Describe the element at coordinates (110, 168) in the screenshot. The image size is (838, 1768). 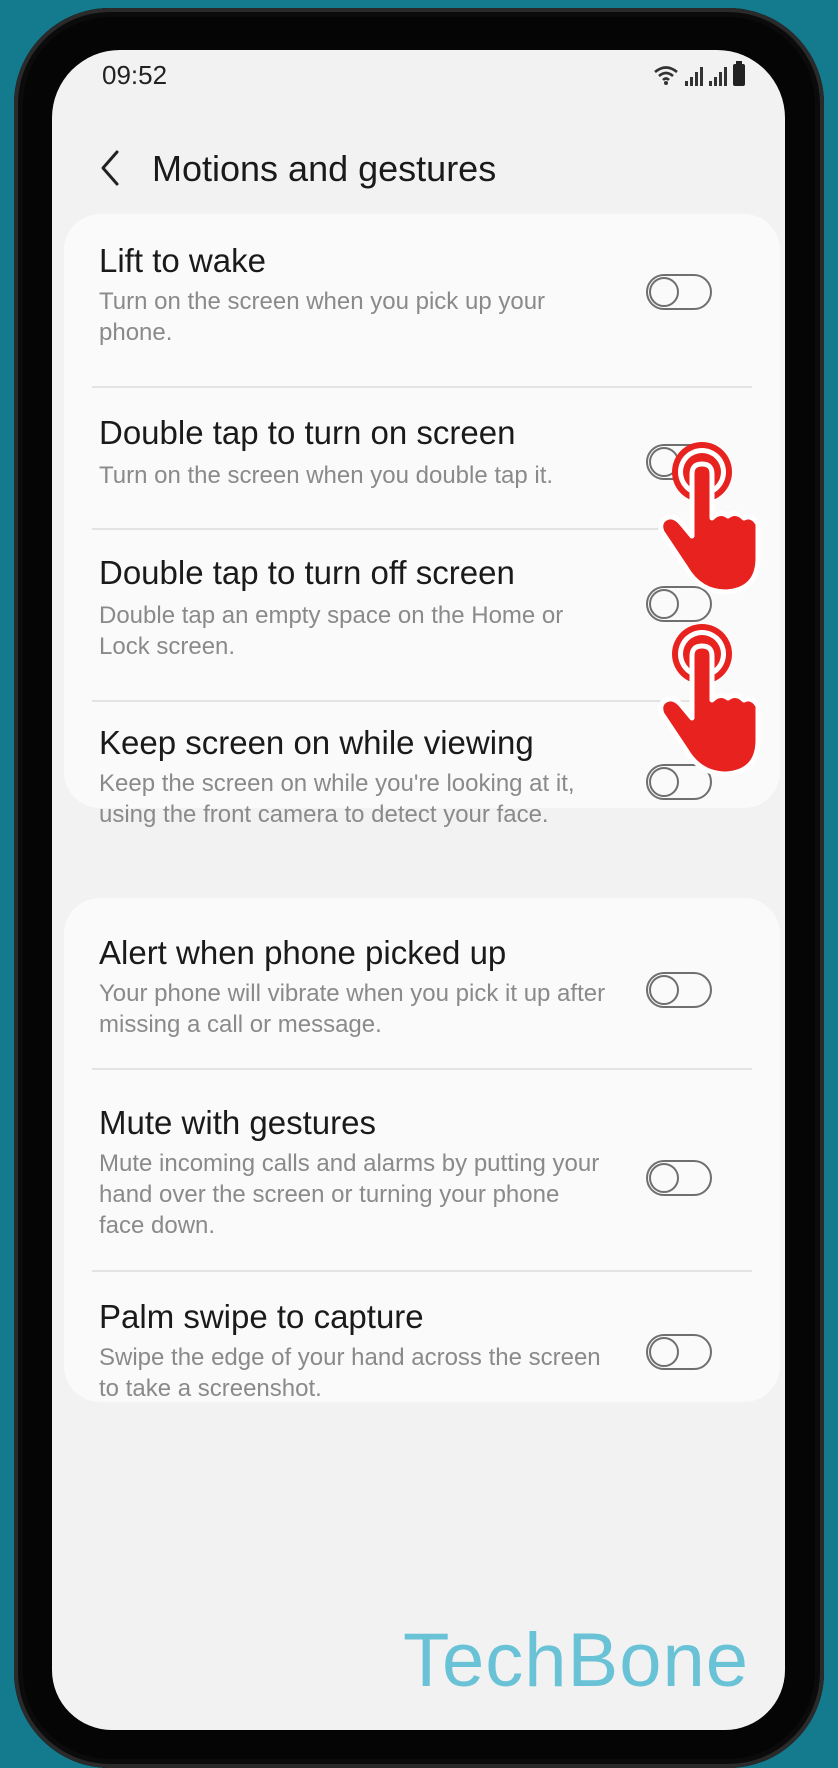
I see `back-arrow-icon` at that location.